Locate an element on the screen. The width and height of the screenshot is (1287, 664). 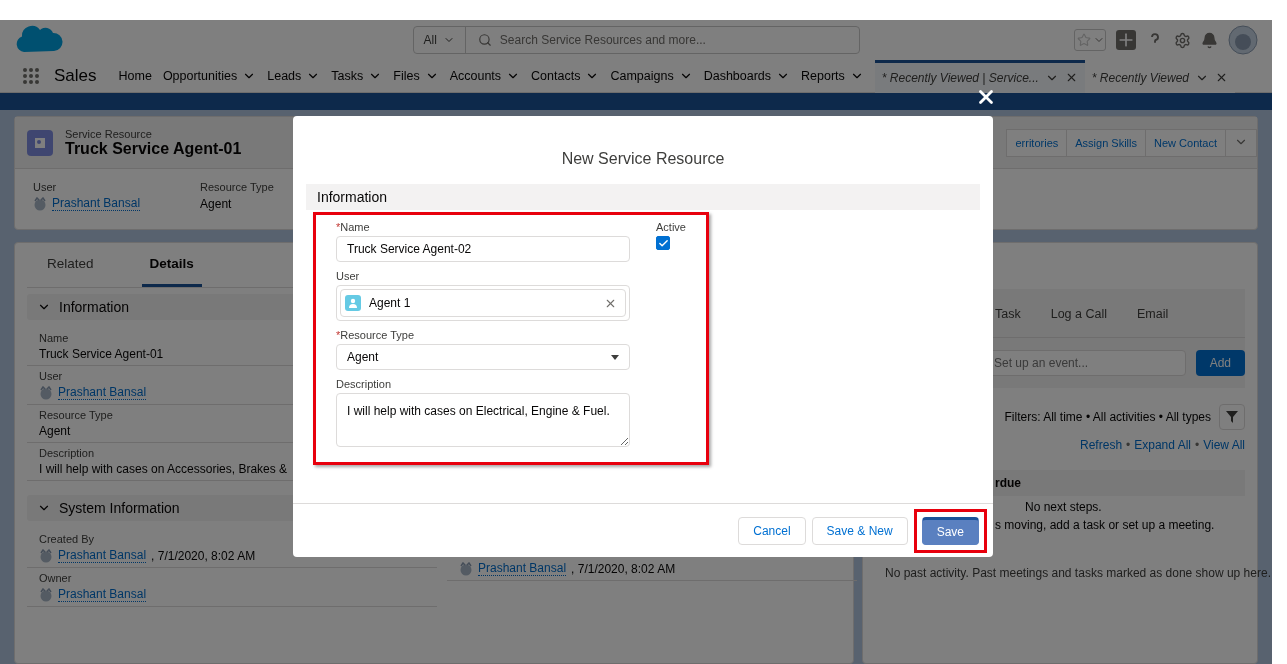
record-type: Service Resource is located at coordinates (109, 133).